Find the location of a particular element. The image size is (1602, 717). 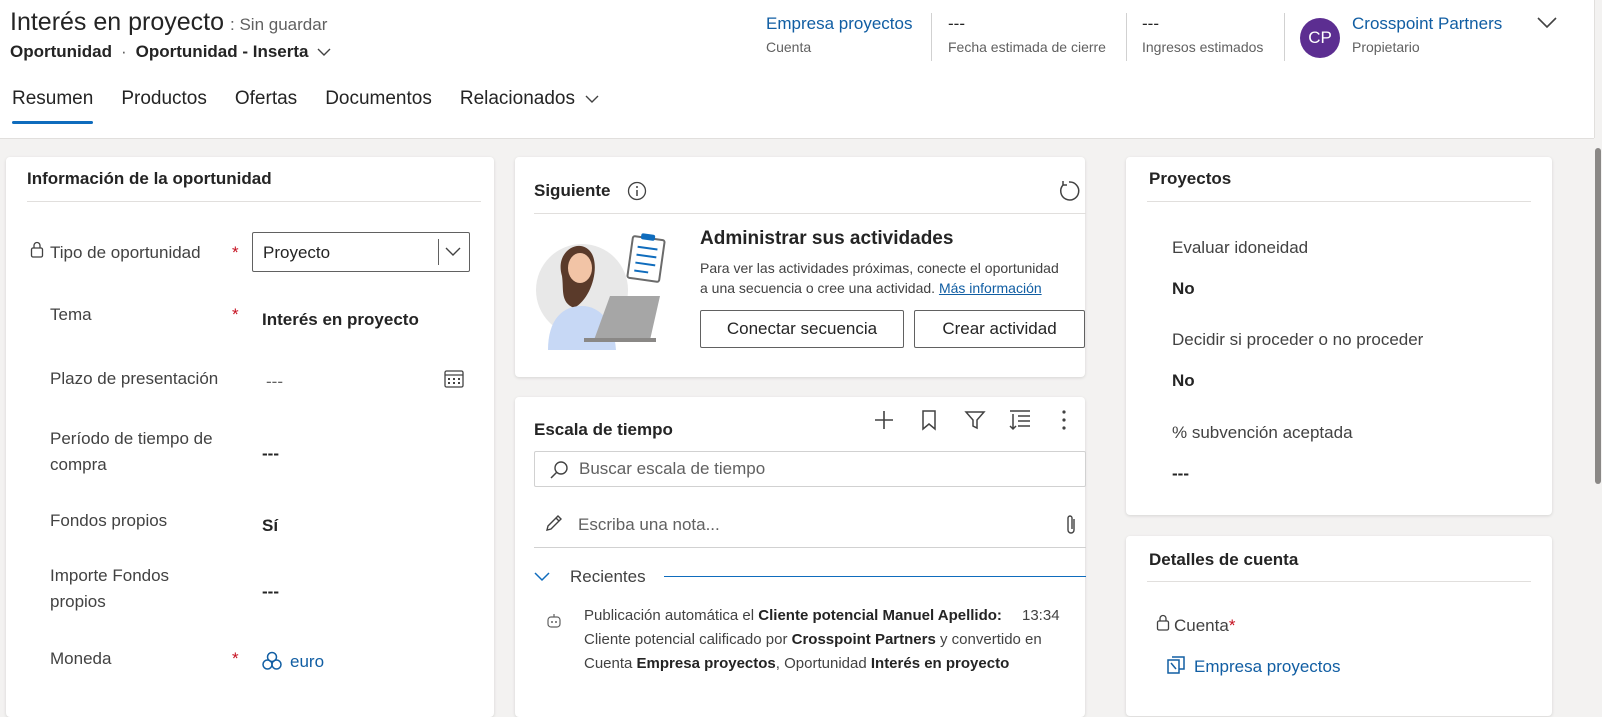

account-entity-icon is located at coordinates (1176, 665).